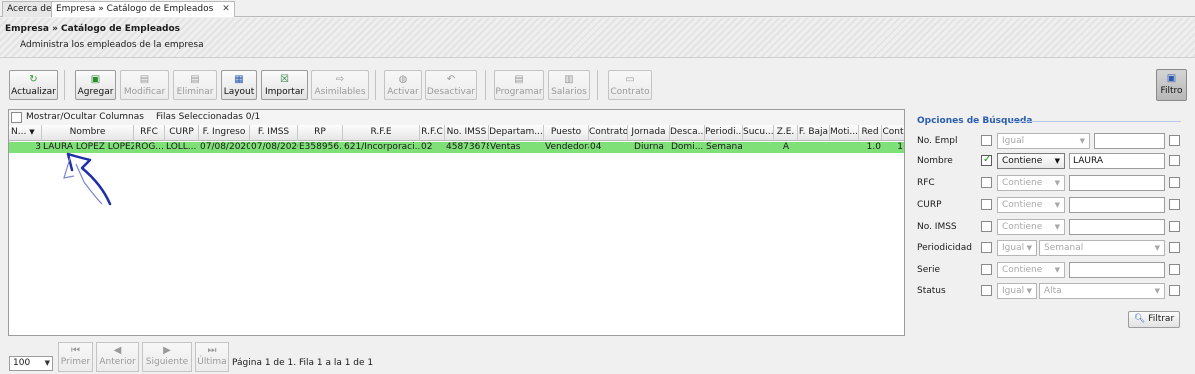 The width and height of the screenshot is (1195, 374). I want to click on import-button: ☒ Importar, so click(284, 85).